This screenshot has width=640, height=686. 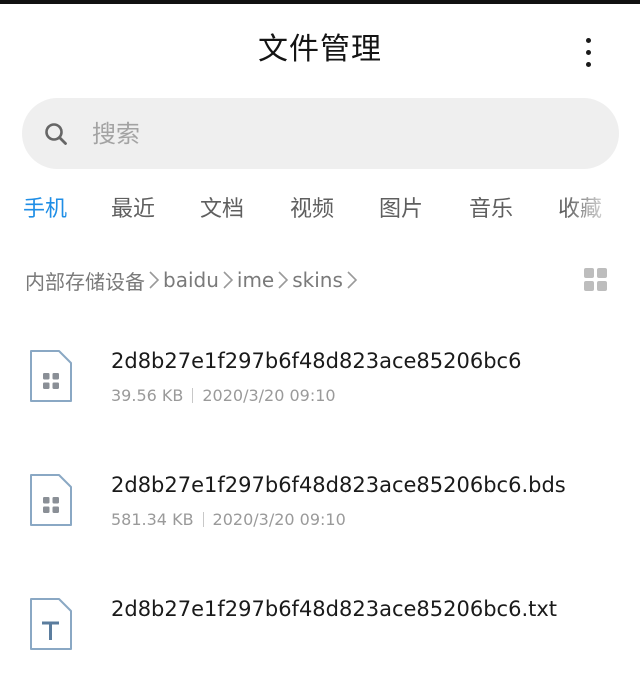 What do you see at coordinates (45, 210) in the screenshot?
I see `tab-phone: 手机` at bounding box center [45, 210].